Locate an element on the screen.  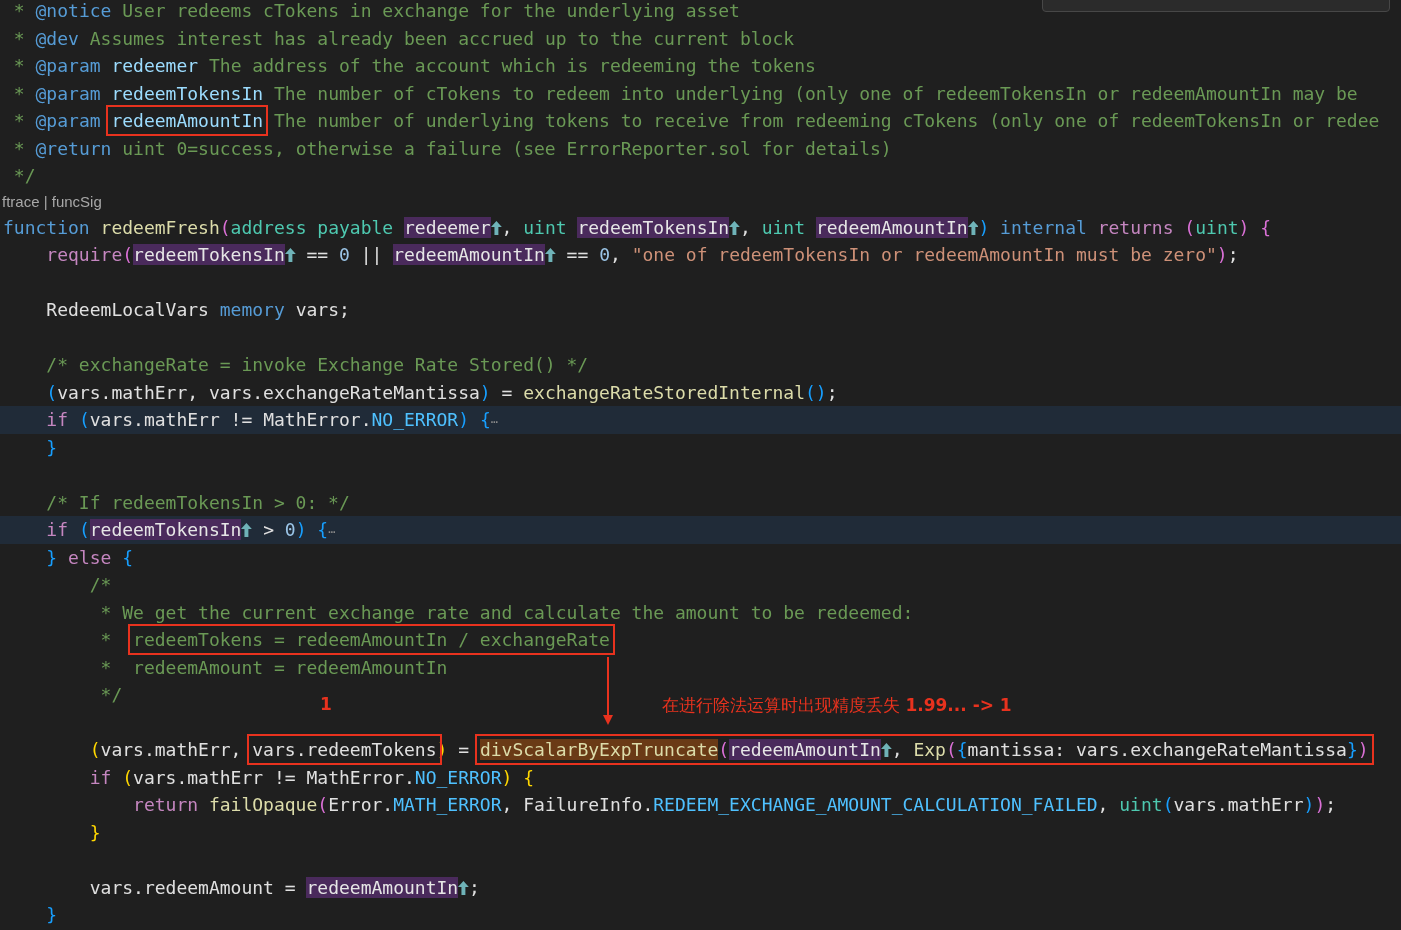
annotation-arrow is located at coordinates (608, 691).